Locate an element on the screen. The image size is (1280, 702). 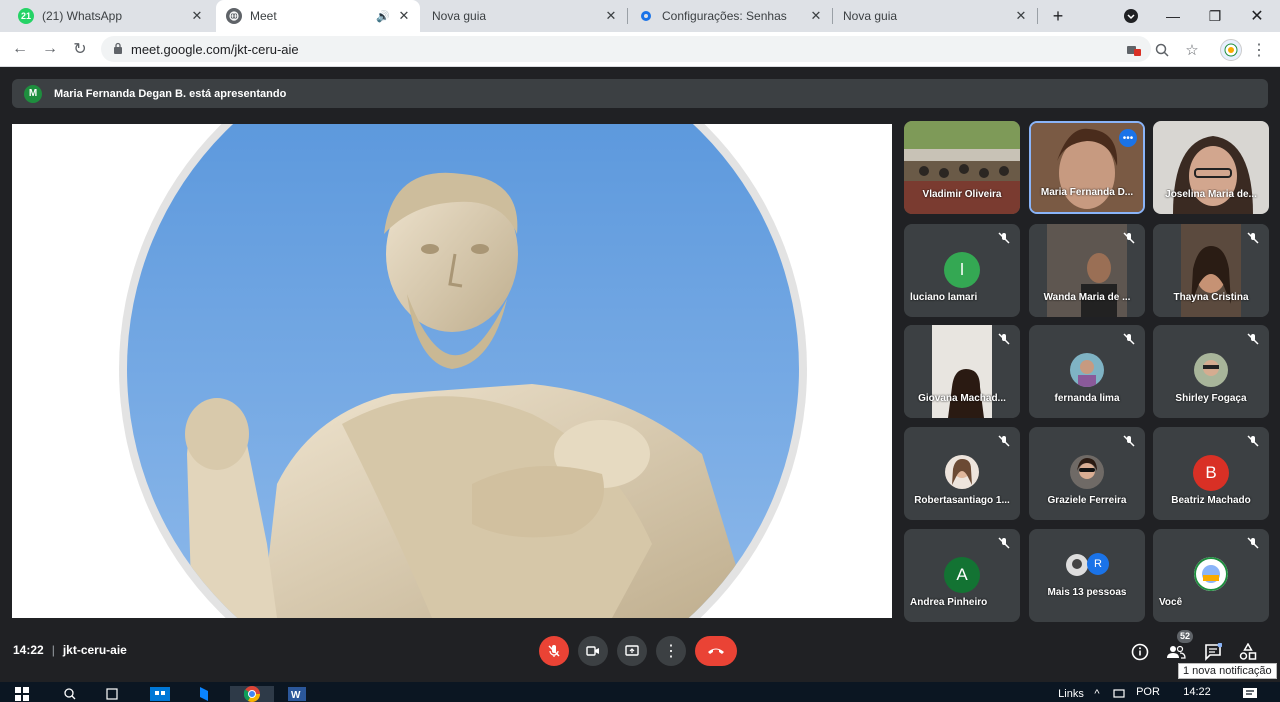
hang-up-icon is located at coordinates (716, 651).